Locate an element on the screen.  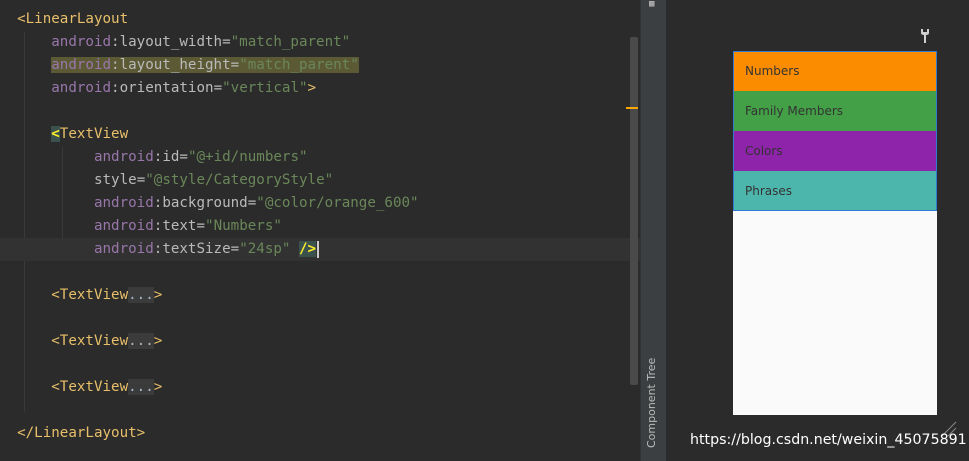
scrollbar-marker is located at coordinates (632, 108).